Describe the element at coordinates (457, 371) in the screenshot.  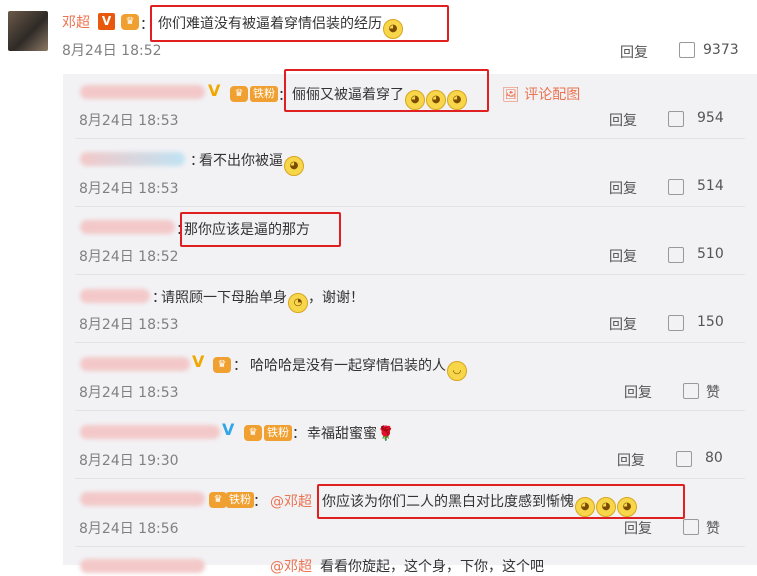
I see `laughing-emoji-icon: ◡` at that location.